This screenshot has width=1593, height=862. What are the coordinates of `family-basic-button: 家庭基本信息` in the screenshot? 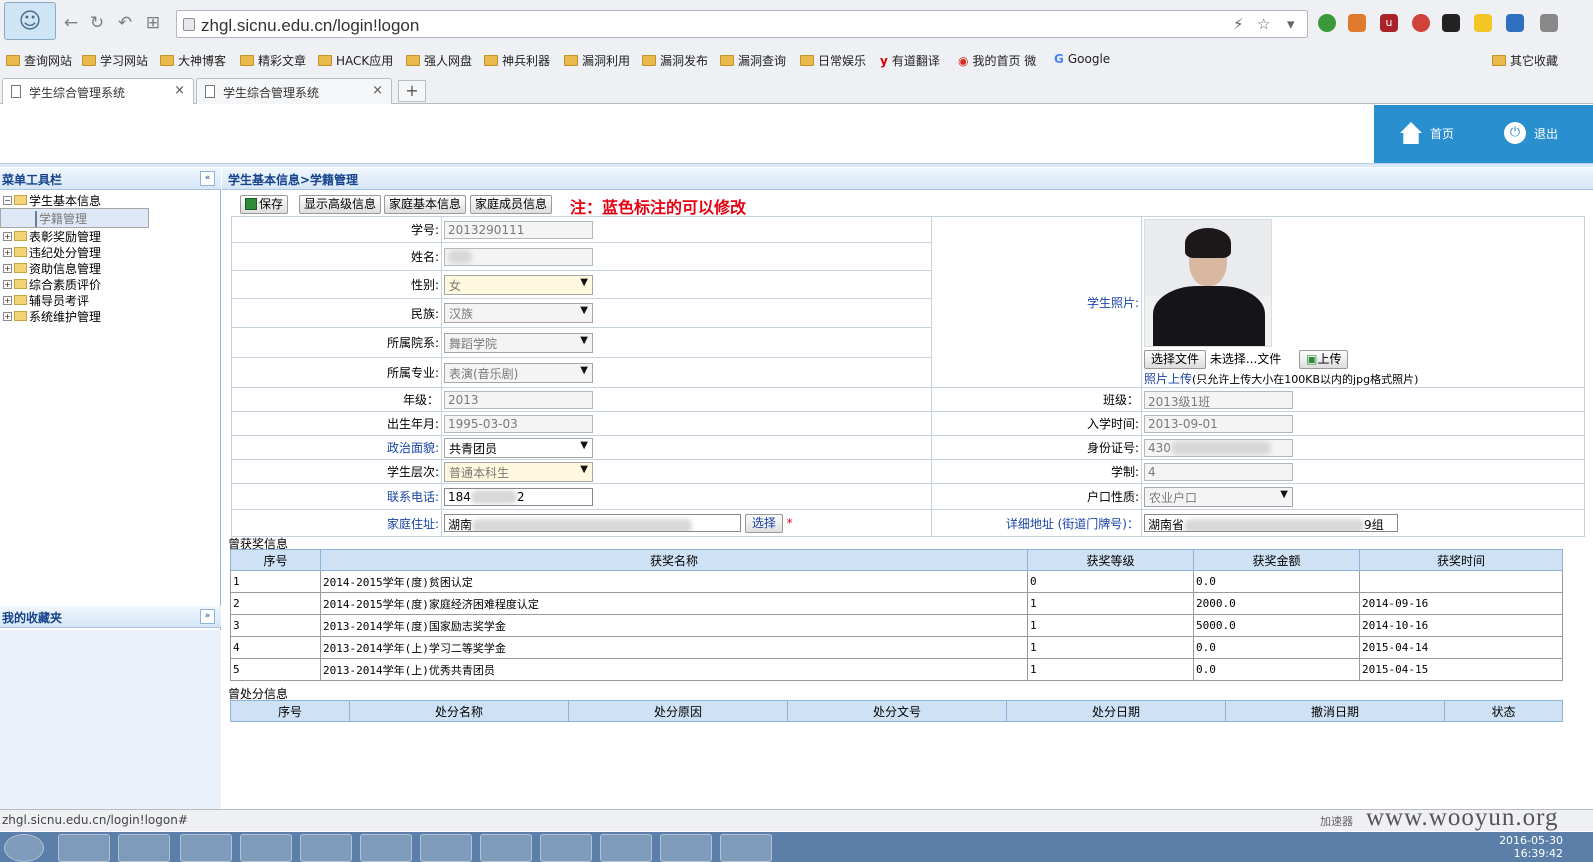 It's located at (425, 204).